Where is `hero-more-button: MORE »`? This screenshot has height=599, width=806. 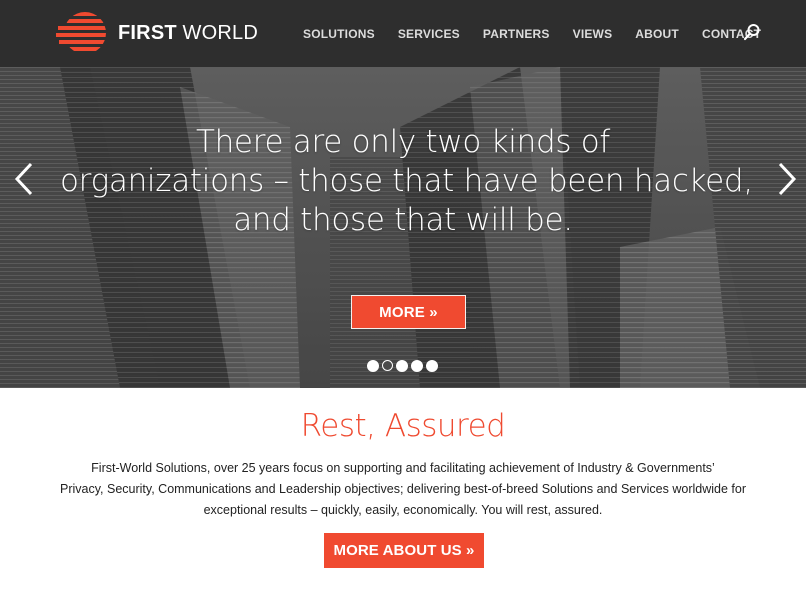
hero-more-button: MORE » is located at coordinates (408, 312).